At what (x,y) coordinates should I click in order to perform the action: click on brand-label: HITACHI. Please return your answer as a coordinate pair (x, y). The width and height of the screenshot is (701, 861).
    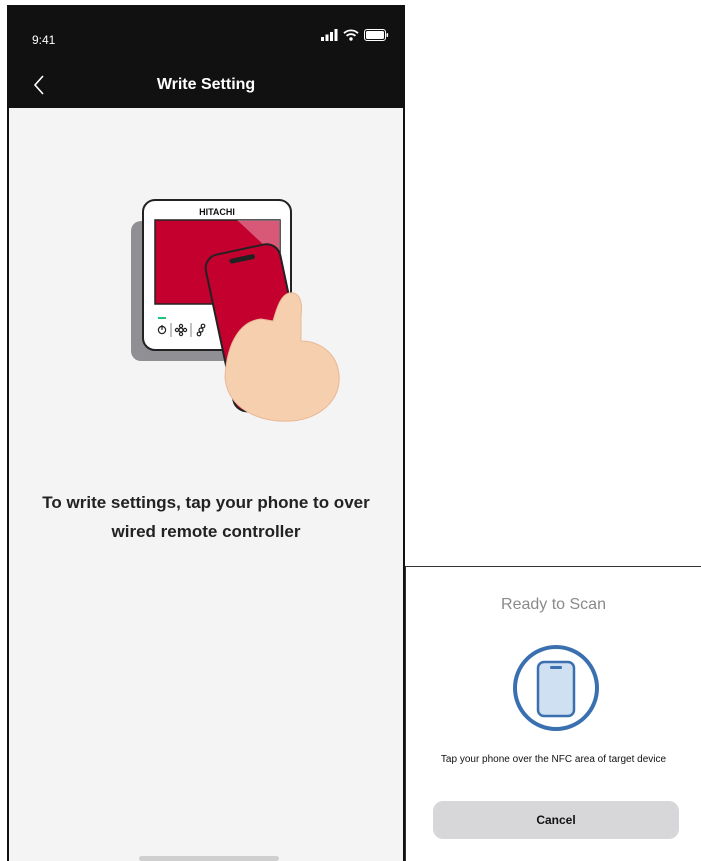
    Looking at the image, I should click on (217, 212).